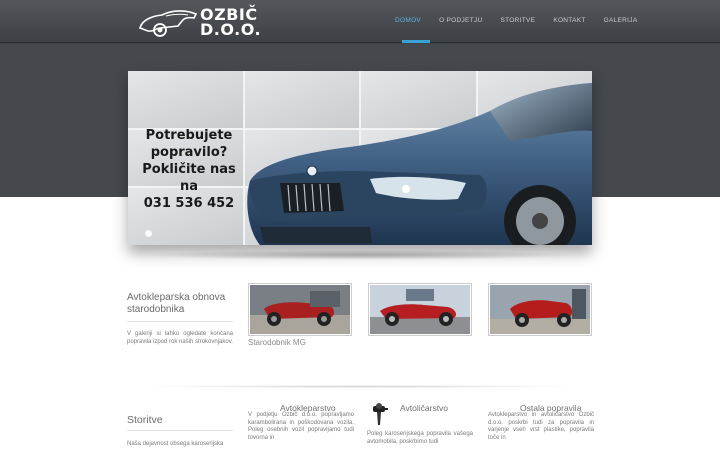 This screenshot has width=720, height=450. Describe the element at coordinates (189, 152) in the screenshot. I see `hero-line-2: popravilo?` at that location.